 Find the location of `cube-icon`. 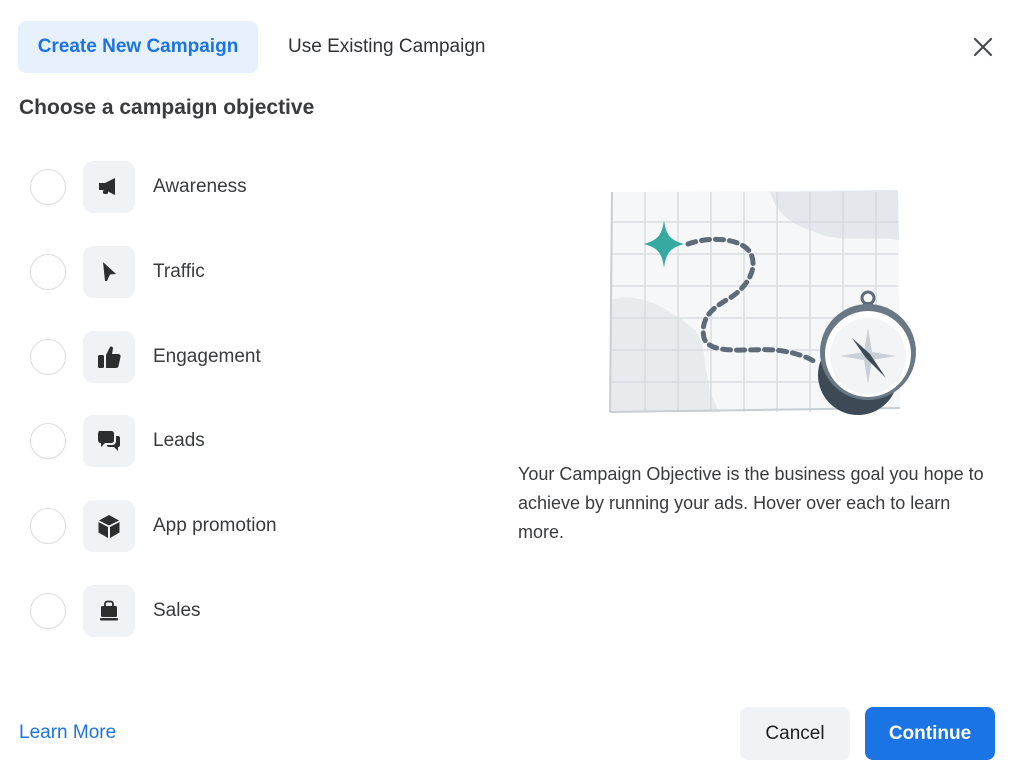

cube-icon is located at coordinates (109, 526).